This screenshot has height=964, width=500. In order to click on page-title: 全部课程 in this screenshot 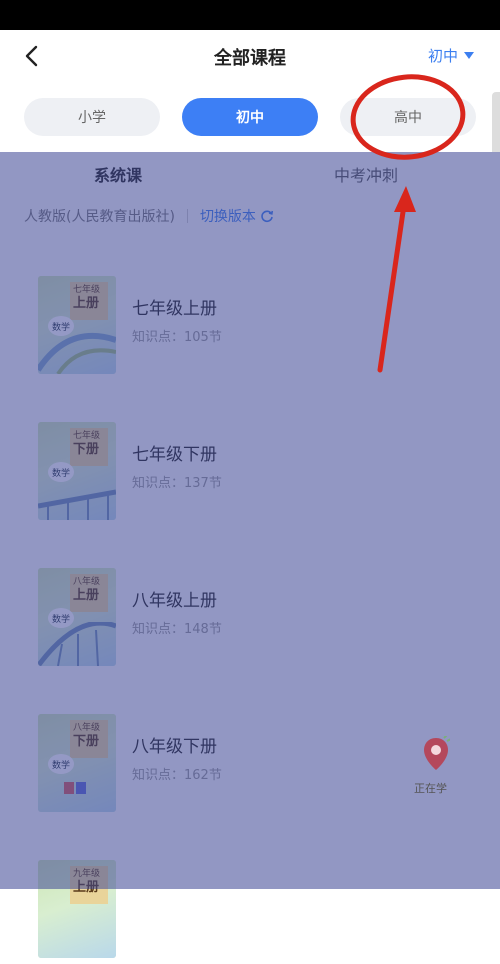, I will do `click(250, 58)`.